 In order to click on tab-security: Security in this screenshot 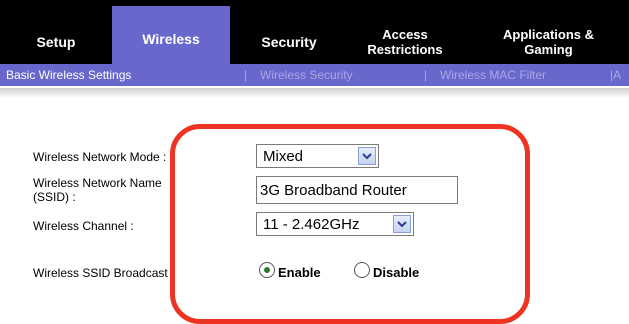, I will do `click(289, 42)`.